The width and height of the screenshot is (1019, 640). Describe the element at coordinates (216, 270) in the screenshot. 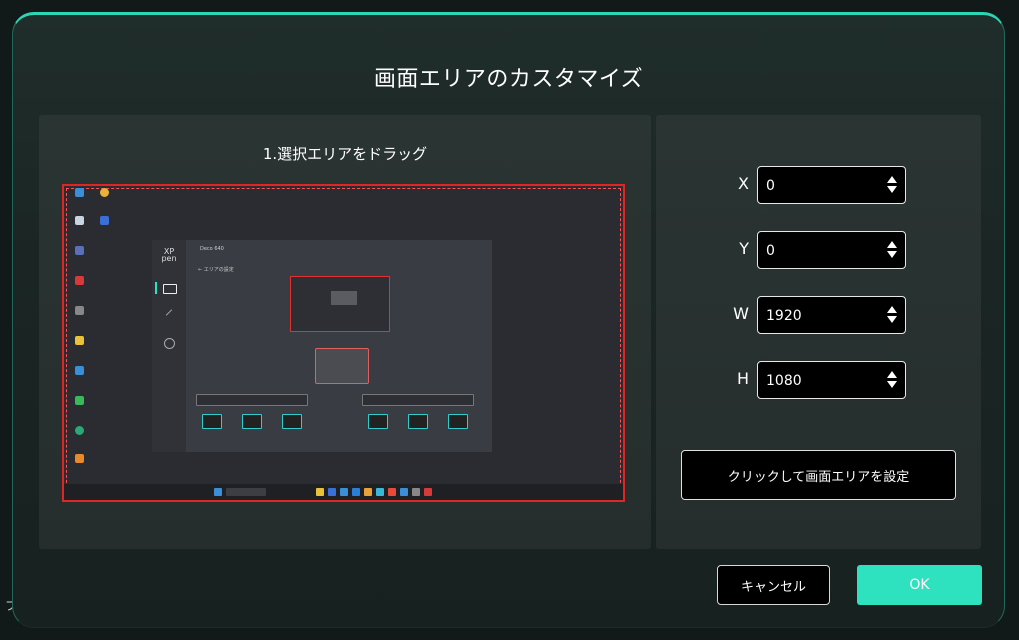

I see `app-subtitle: ← エリアの設定` at that location.